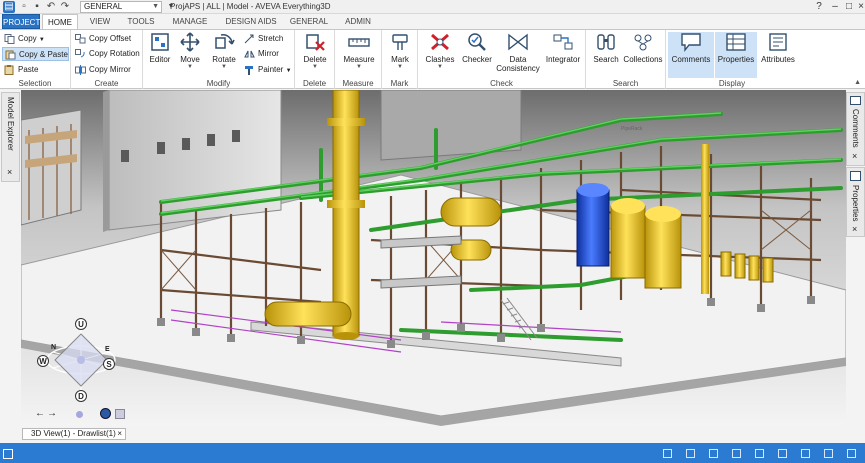  I want to click on tab-tools: TOOLS, so click(141, 21).